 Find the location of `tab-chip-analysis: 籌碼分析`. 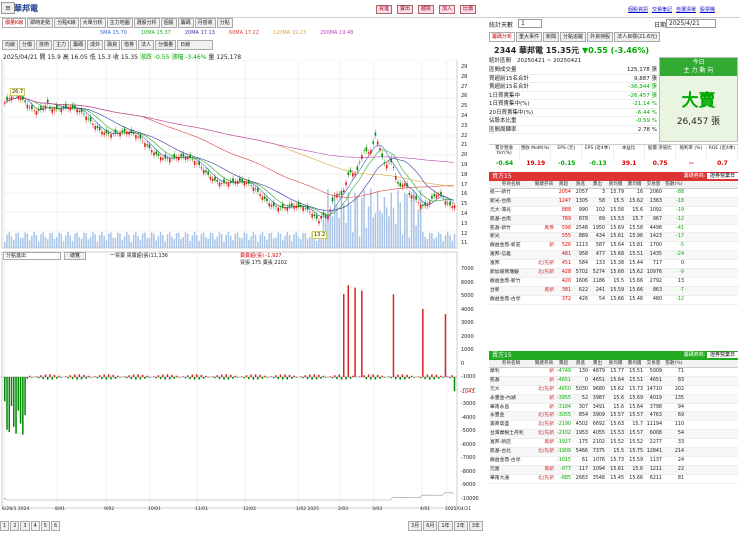

tab-chip-analysis: 籌碼分析 is located at coordinates (502, 37).